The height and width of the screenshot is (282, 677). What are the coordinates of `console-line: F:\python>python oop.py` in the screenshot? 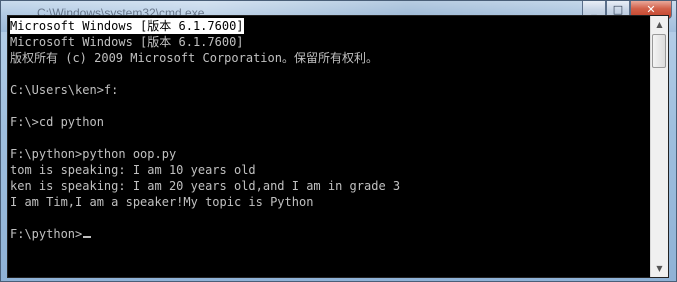 It's located at (93, 154).